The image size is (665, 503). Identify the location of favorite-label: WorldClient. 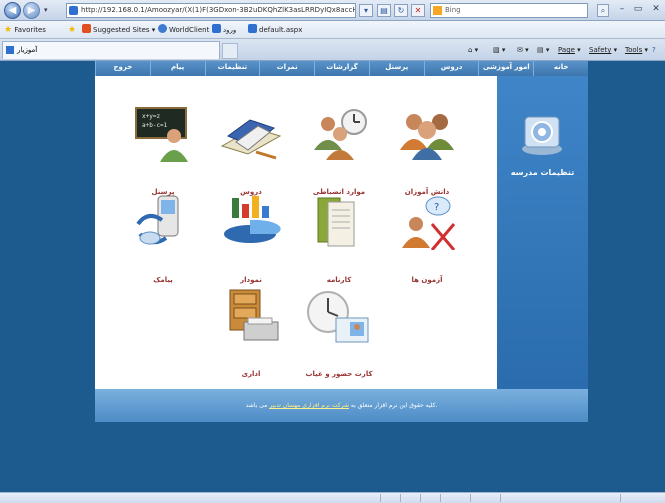
(189, 30).